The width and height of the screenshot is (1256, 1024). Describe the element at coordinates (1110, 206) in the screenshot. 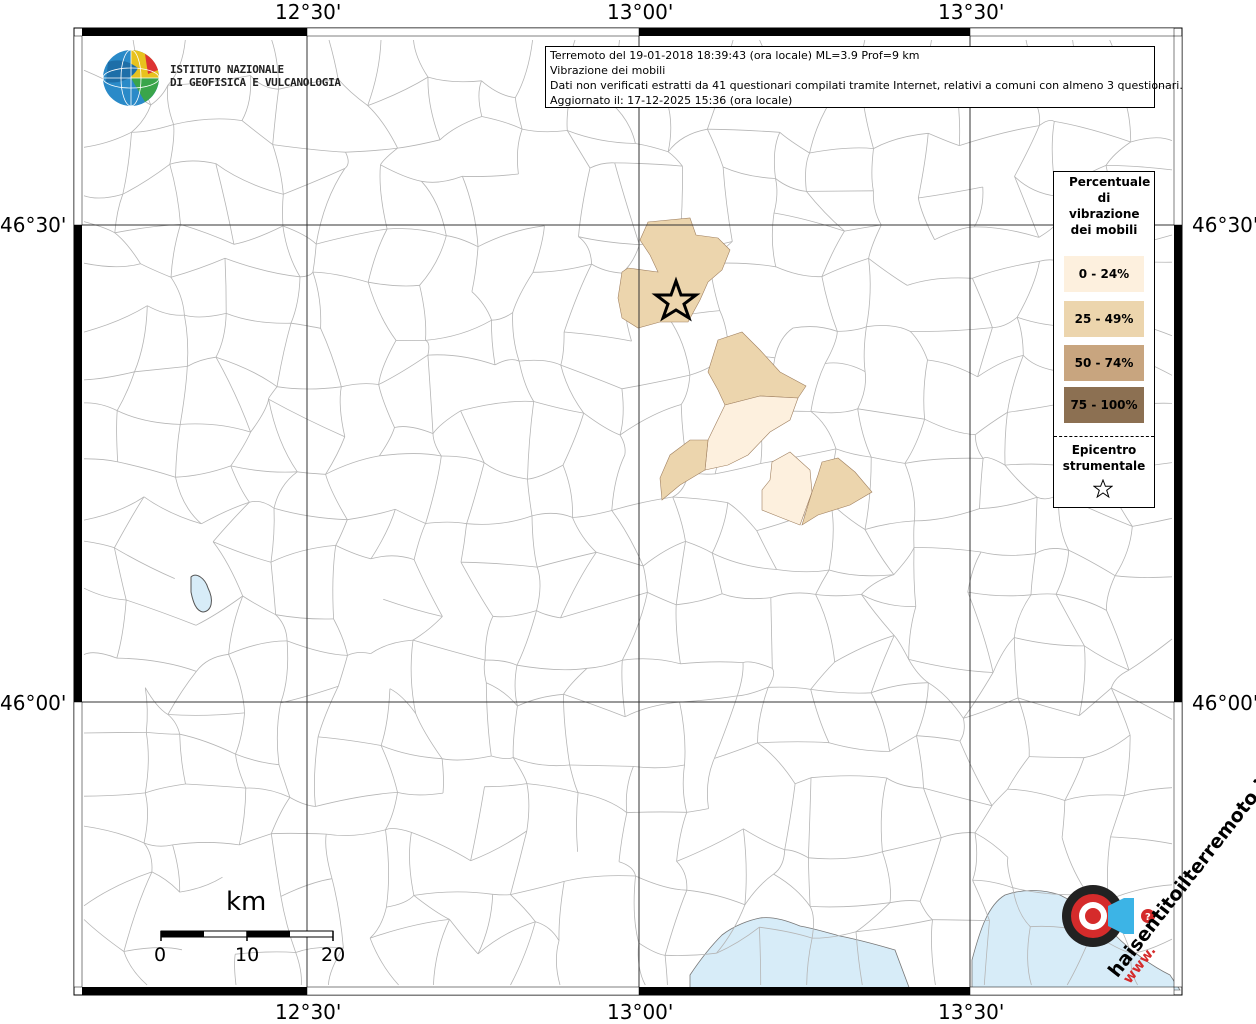

I see `legend-title: Percentuale di vibrazione dei mobili` at that location.